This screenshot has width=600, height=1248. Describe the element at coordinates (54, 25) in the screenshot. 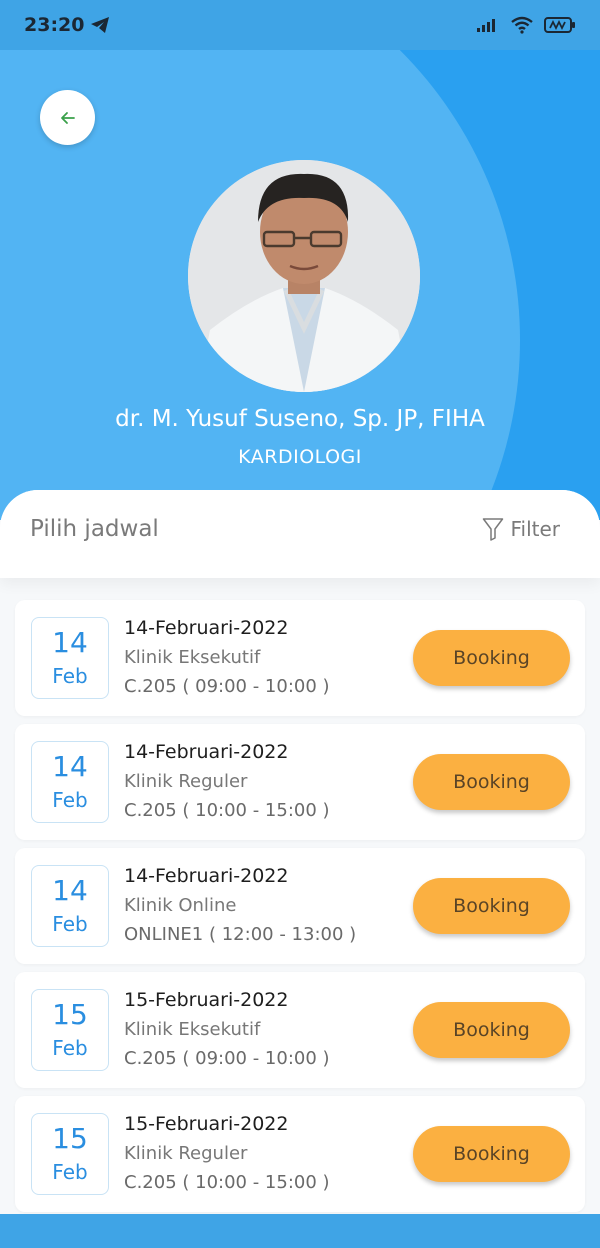

I see `clock-text: 23:20` at that location.